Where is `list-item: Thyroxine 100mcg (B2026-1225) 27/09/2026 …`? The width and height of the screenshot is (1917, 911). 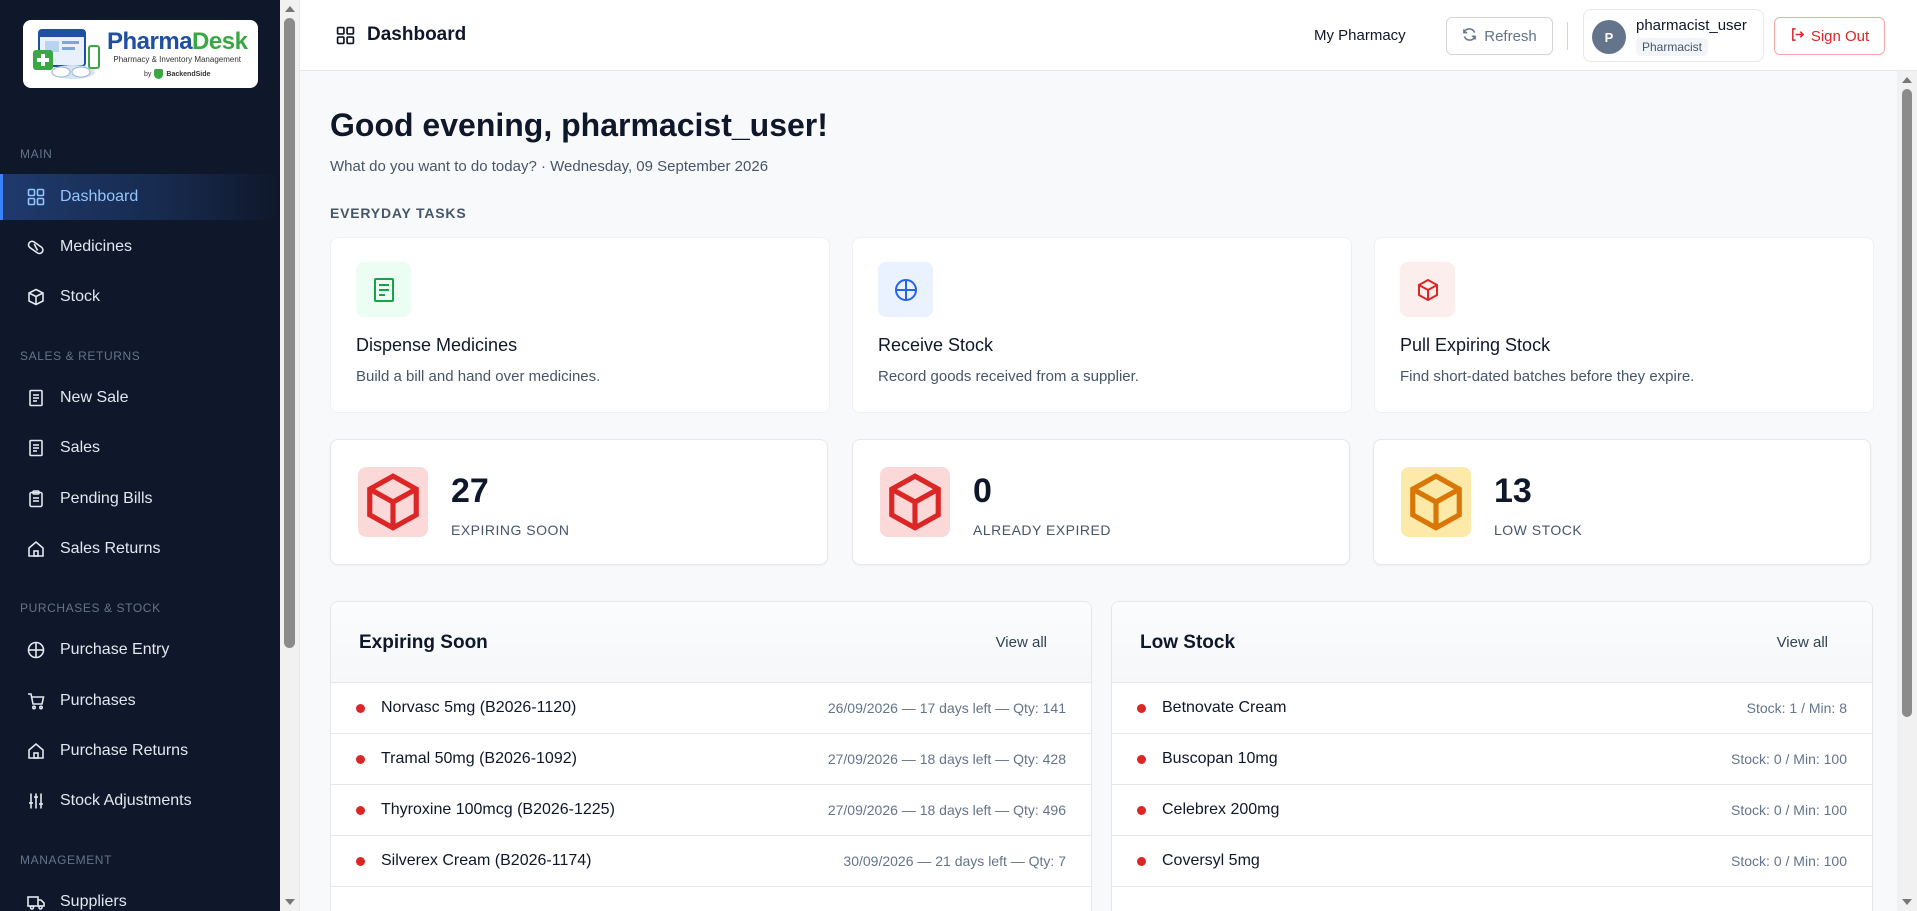 list-item: Thyroxine 100mcg (B2026-1225) 27/09/2026 … is located at coordinates (711, 810).